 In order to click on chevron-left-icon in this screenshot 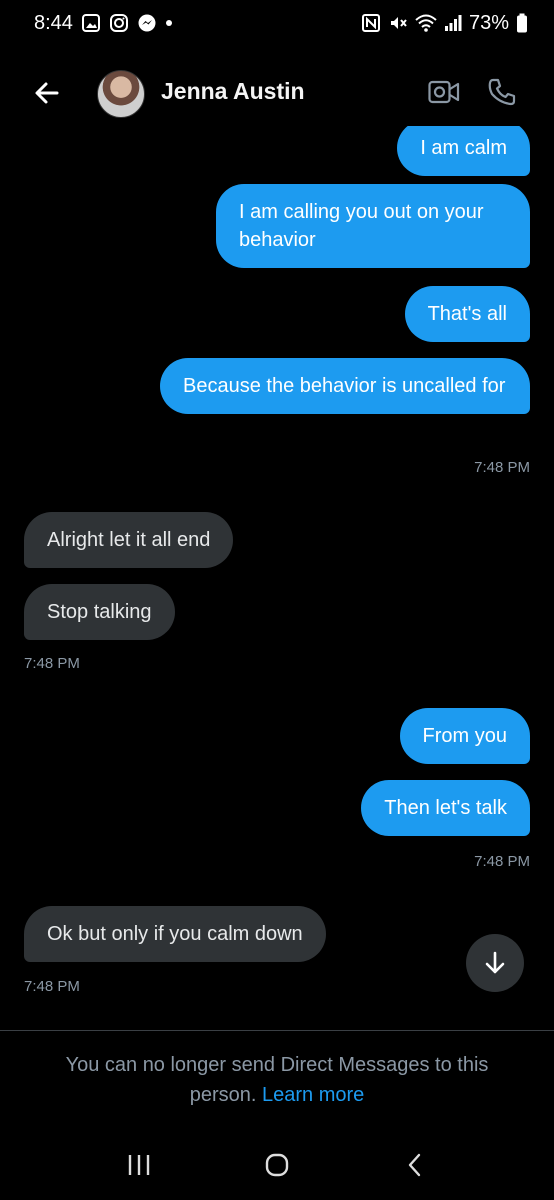, I will do `click(414, 1165)`.